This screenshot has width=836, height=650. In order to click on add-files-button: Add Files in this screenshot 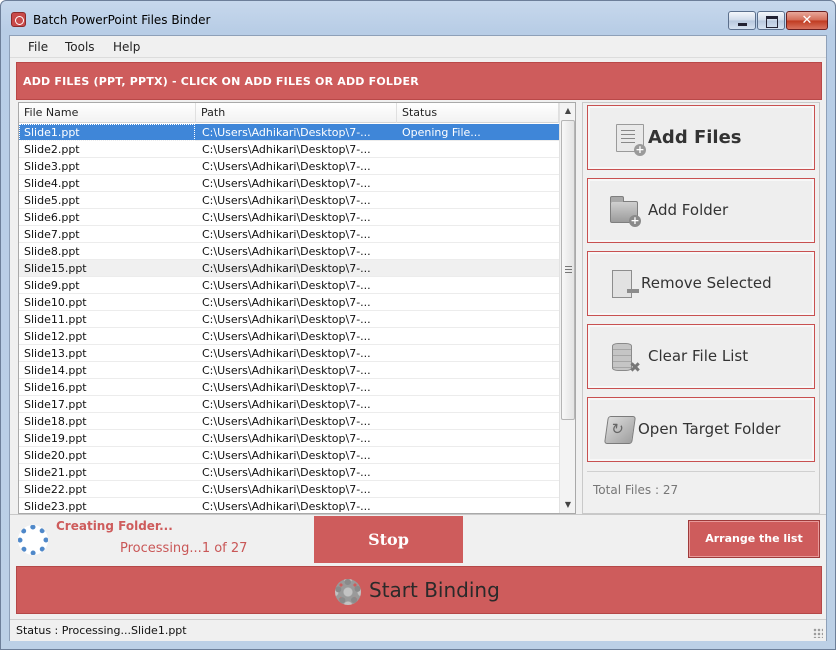, I will do `click(701, 137)`.